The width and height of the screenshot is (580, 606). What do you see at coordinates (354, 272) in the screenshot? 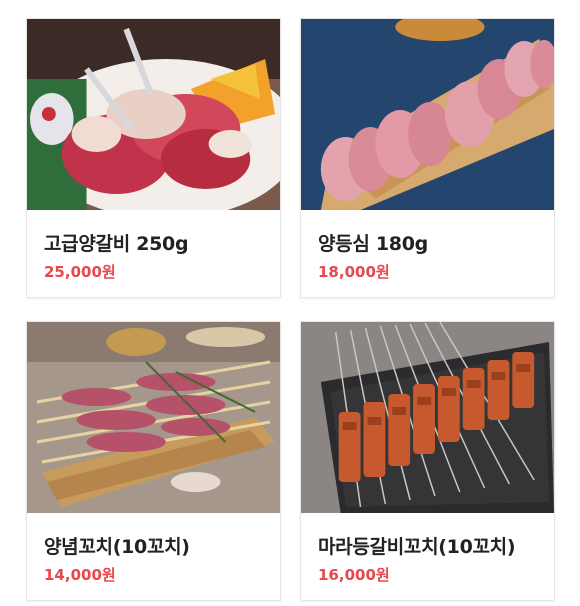
I see `menu-item-price: 18,000원` at bounding box center [354, 272].